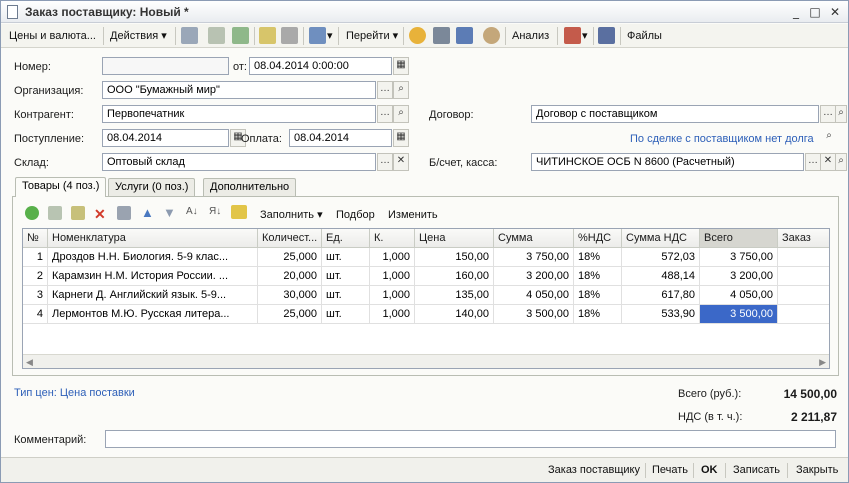  What do you see at coordinates (426, 361) in the screenshot?
I see `horizontal-scrollbar: ◀ ▶` at bounding box center [426, 361].